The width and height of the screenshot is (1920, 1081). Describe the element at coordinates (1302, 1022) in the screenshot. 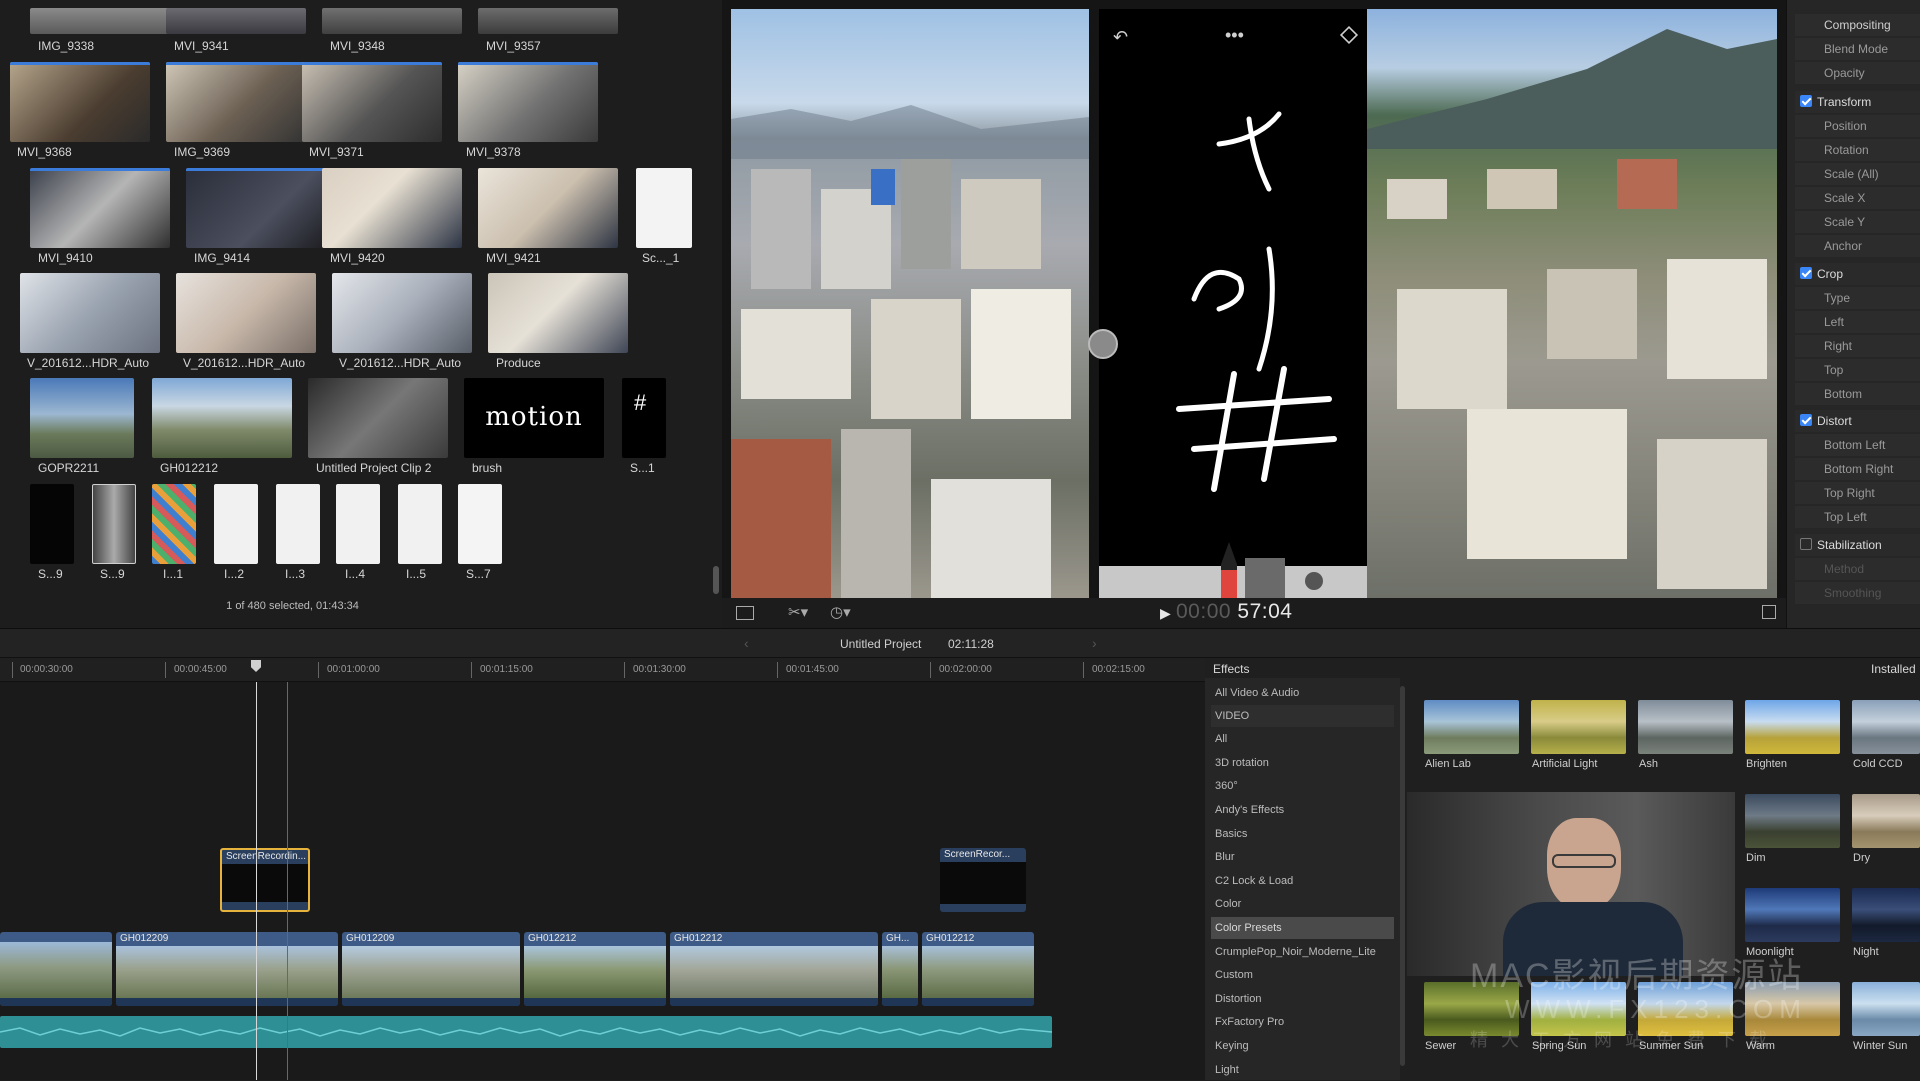

I see `fx-category: FxFactory Pro` at that location.